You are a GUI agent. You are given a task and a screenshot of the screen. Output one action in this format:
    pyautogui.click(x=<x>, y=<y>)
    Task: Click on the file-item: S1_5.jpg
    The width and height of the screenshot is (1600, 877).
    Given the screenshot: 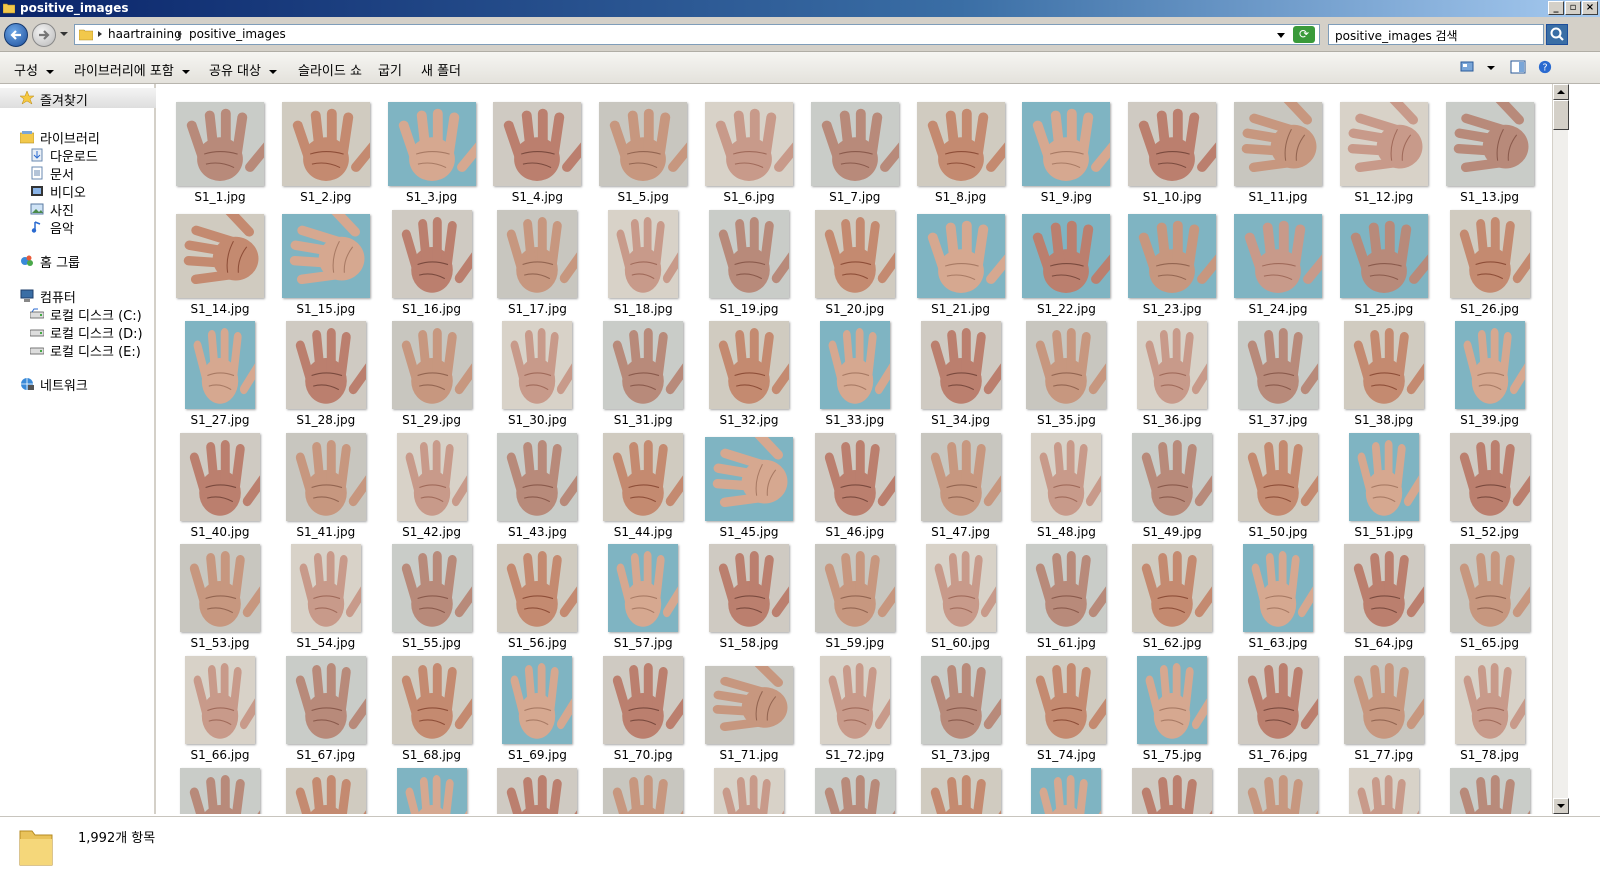 What is the action you would take?
    pyautogui.click(x=643, y=148)
    